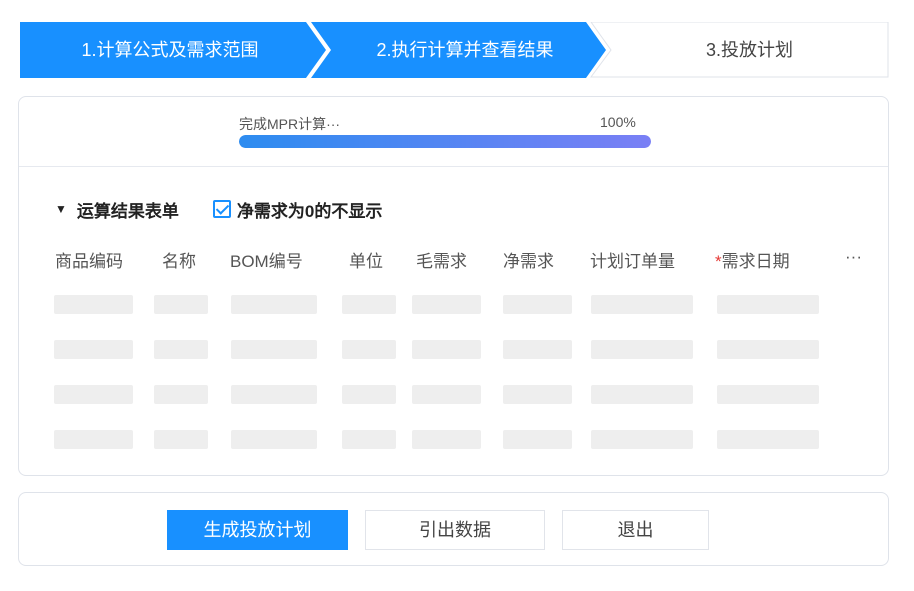 The width and height of the screenshot is (914, 591). Describe the element at coordinates (718, 261) in the screenshot. I see `required-mark: *` at that location.